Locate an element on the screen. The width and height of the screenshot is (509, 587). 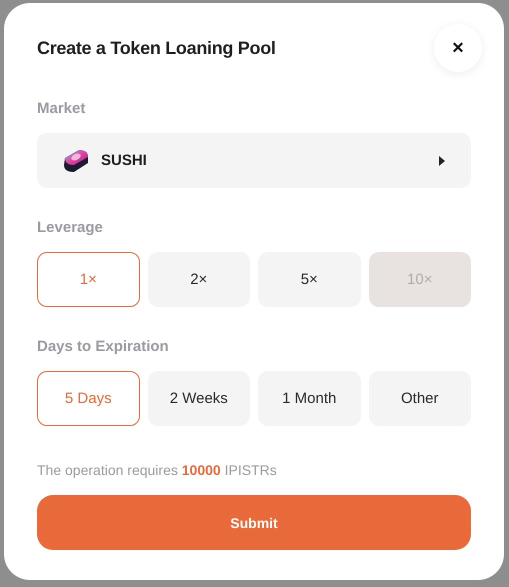
dialog-title: Create a Token Loaning Pool is located at coordinates (156, 48).